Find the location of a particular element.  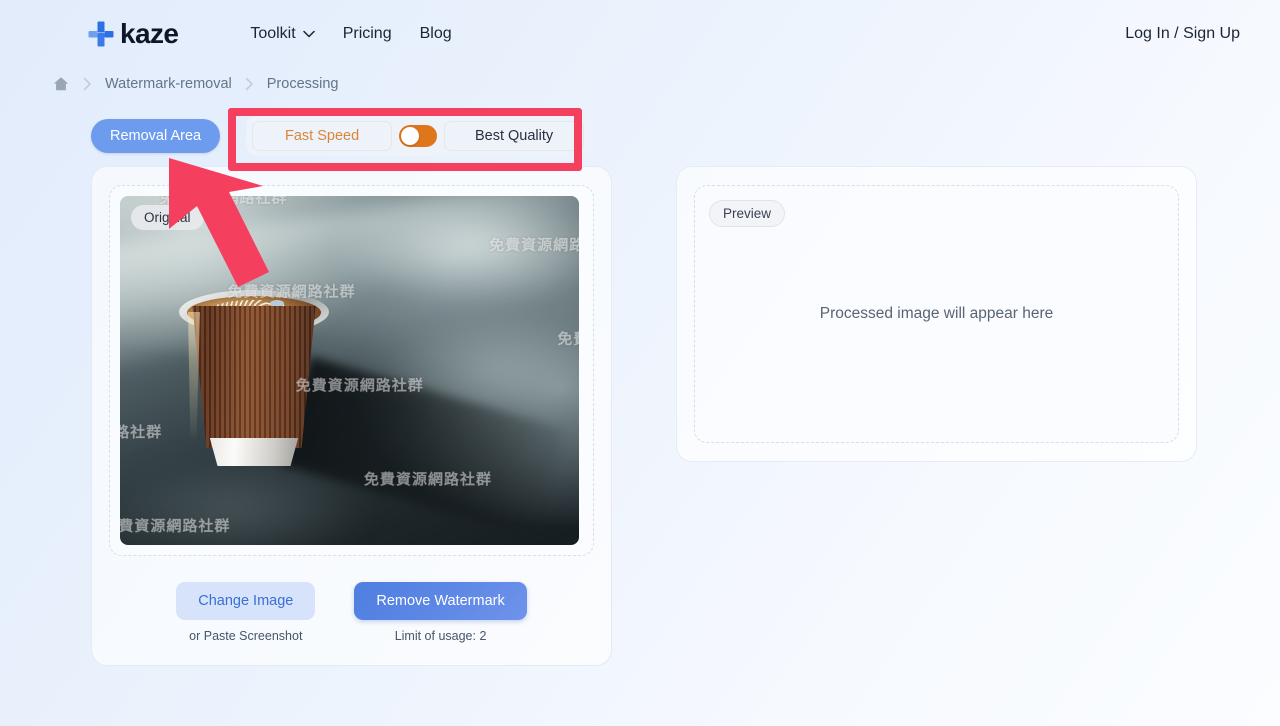

breadcrumb-item-watermark-removal: Watermark-removal is located at coordinates (168, 84).